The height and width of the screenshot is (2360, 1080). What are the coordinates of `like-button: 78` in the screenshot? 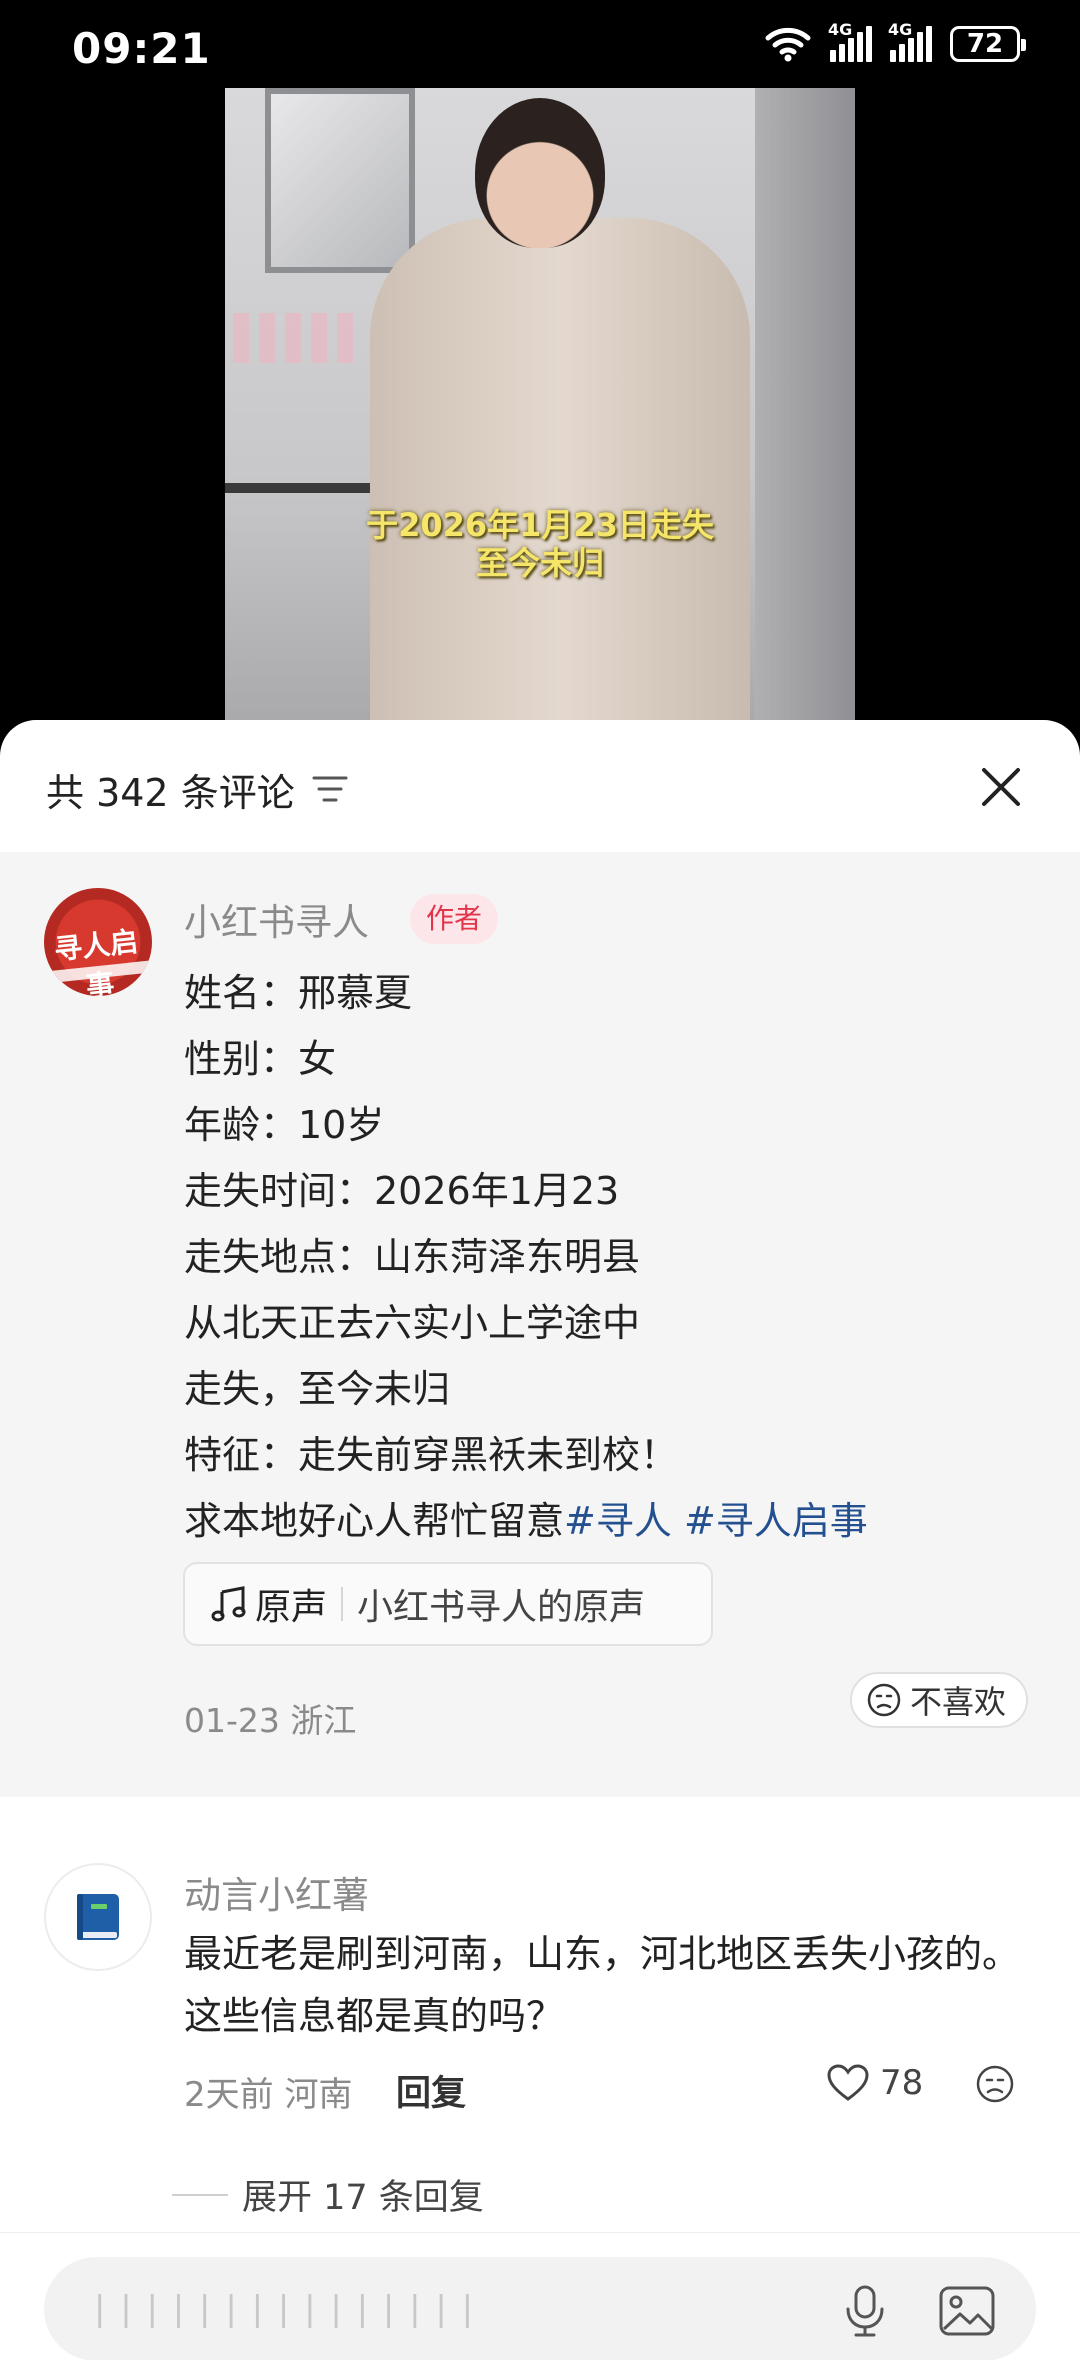 It's located at (874, 2083).